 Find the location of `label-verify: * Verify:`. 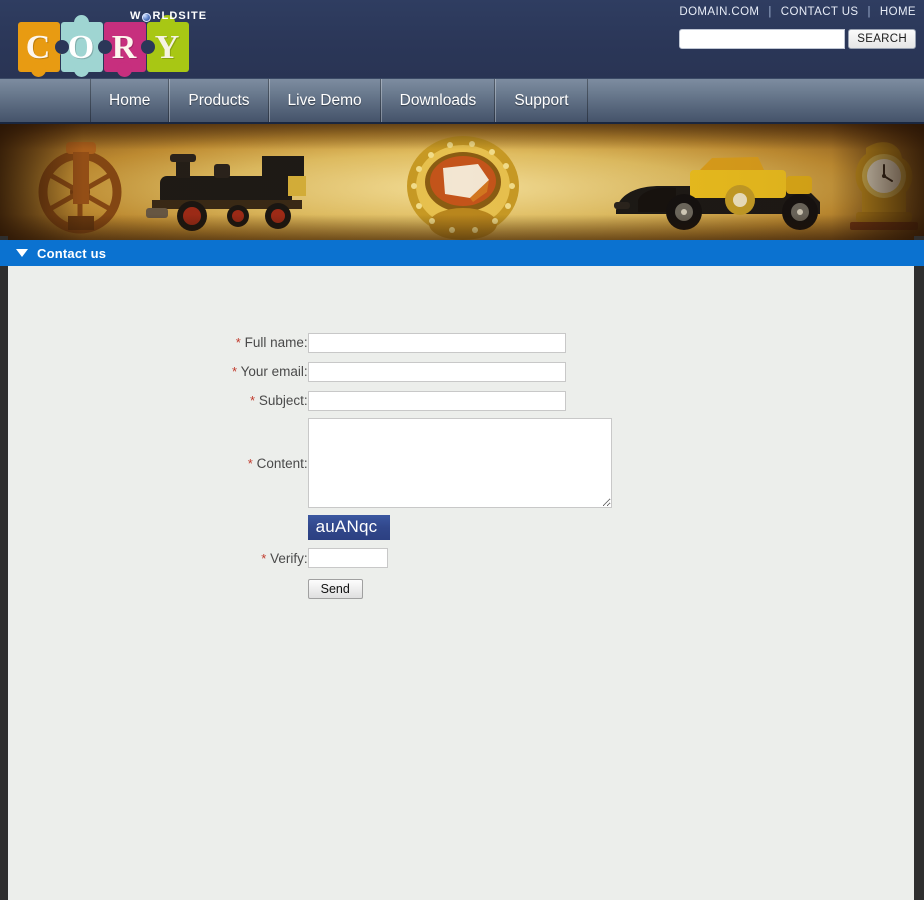

label-verify: * Verify: is located at coordinates (270, 558).